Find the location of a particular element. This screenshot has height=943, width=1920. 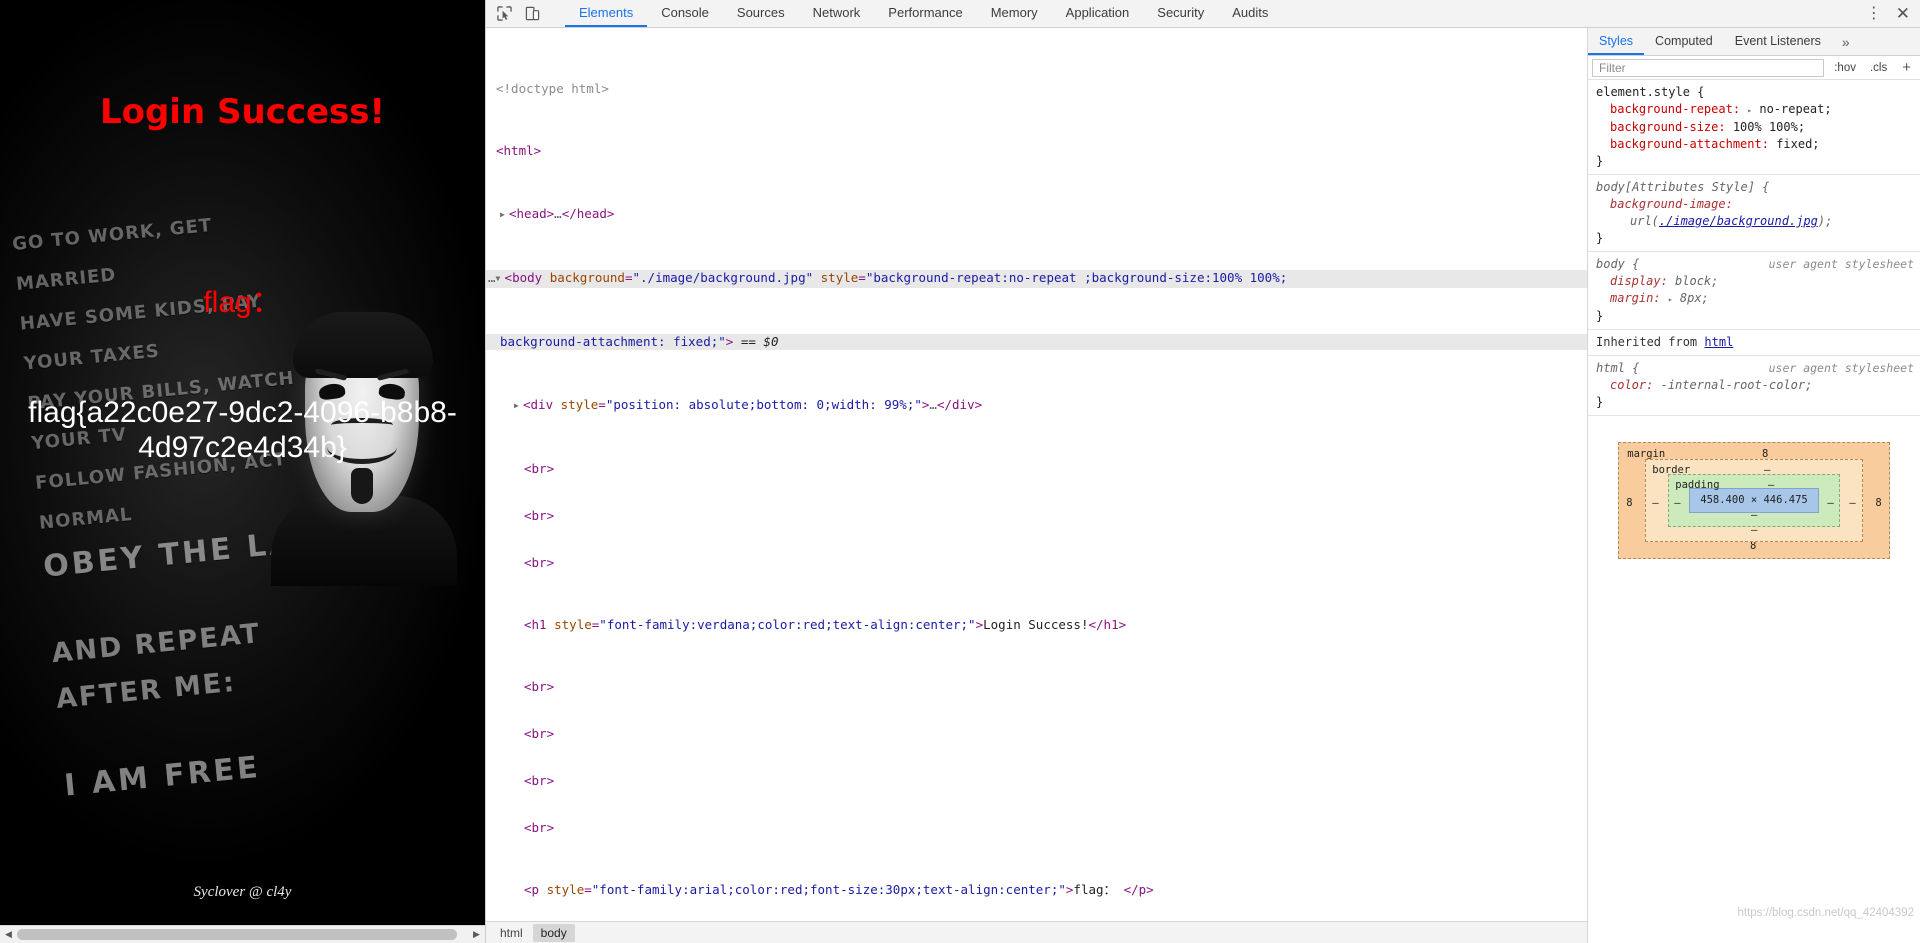

scrollbar-thumb is located at coordinates (237, 934).